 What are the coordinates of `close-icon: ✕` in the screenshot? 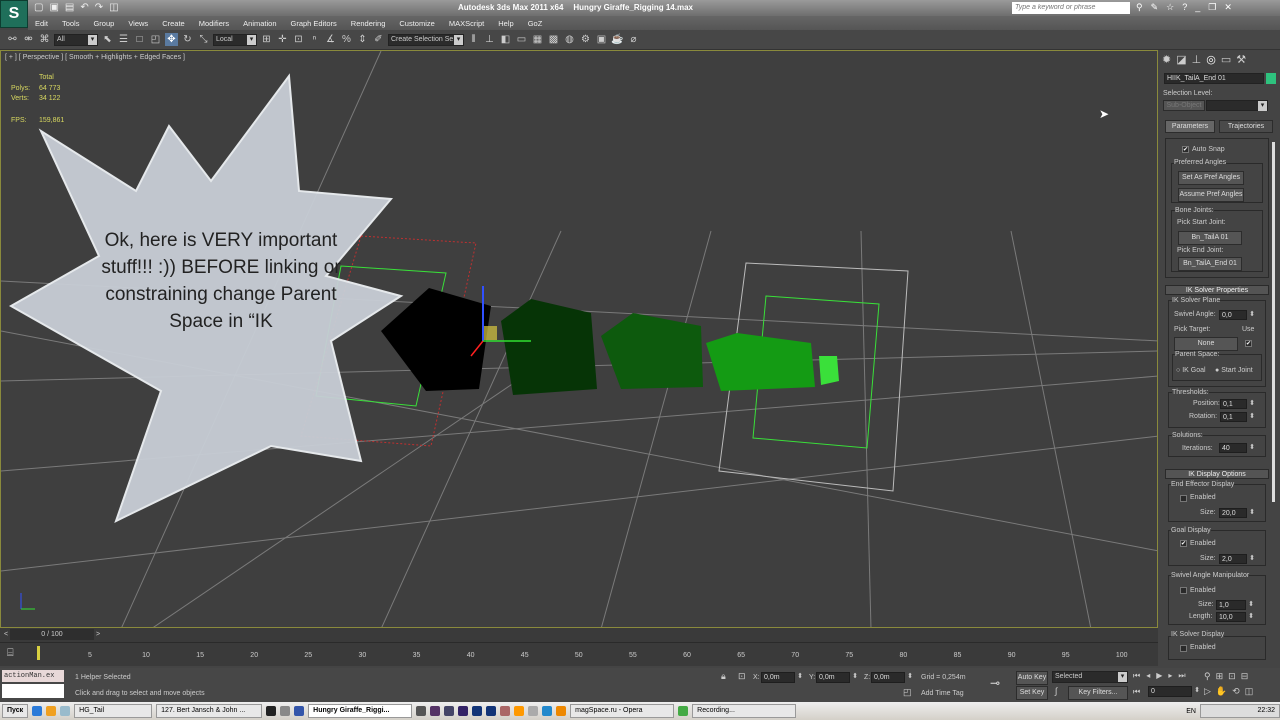 It's located at (1228, 7).